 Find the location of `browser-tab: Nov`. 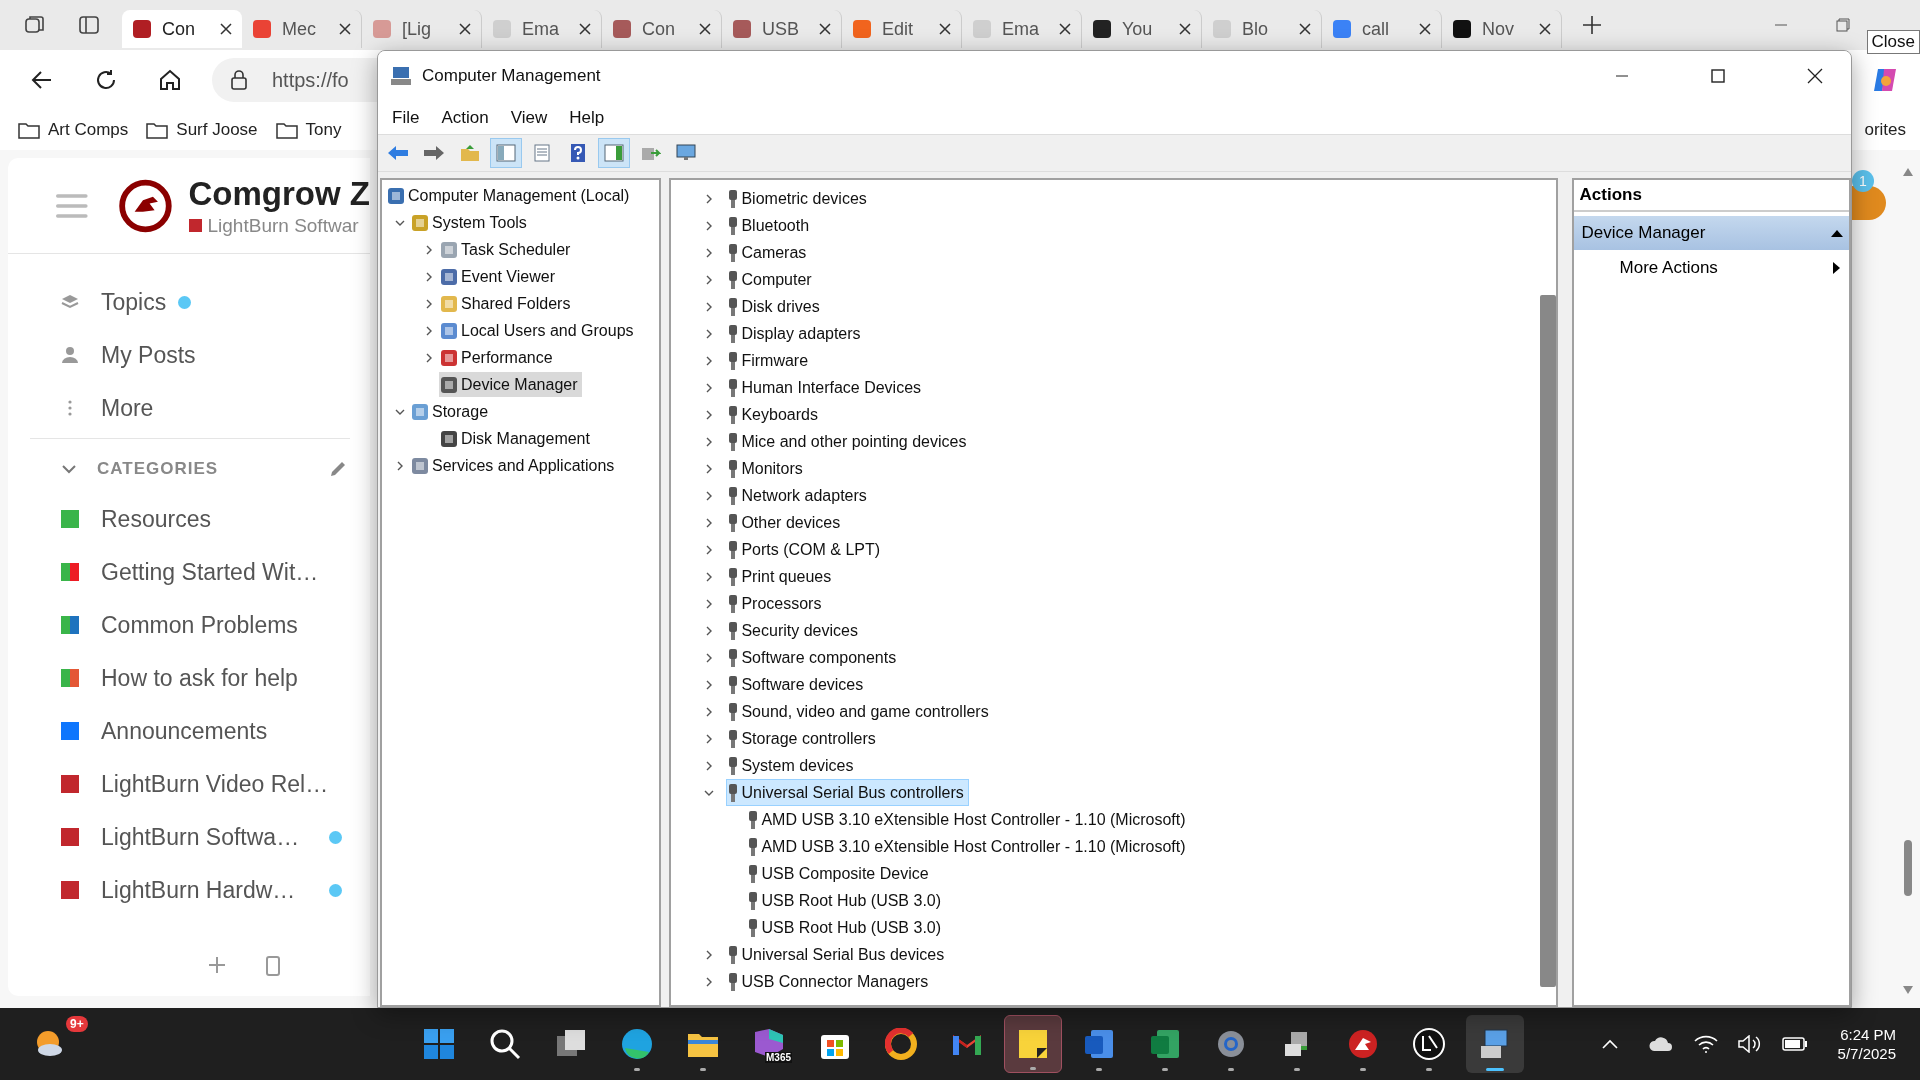

browser-tab: Nov is located at coordinates (1502, 29).